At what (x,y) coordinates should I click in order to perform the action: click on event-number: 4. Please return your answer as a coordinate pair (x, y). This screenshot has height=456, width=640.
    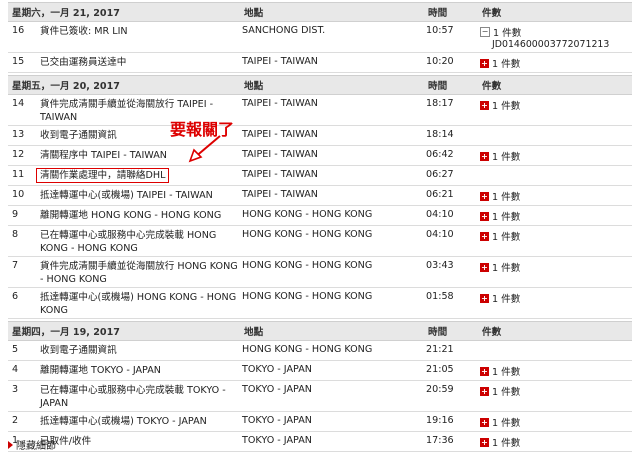
    Looking at the image, I should click on (15, 369).